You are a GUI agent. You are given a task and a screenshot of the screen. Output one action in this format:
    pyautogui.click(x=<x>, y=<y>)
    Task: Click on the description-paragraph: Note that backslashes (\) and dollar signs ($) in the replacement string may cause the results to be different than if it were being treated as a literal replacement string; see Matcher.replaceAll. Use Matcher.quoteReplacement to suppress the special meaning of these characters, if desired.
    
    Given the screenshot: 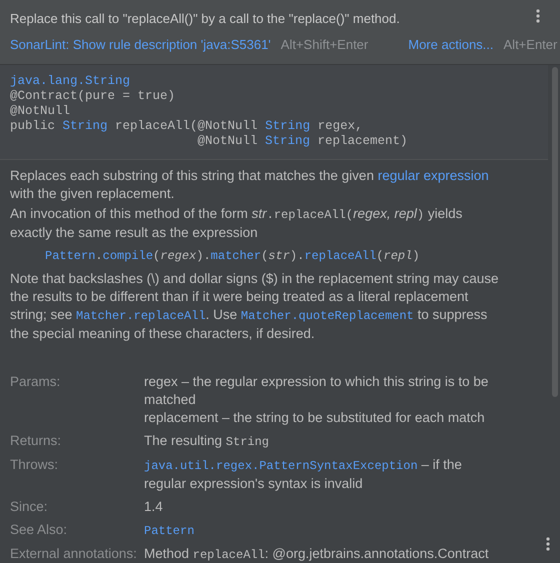 What is the action you would take?
    pyautogui.click(x=255, y=306)
    